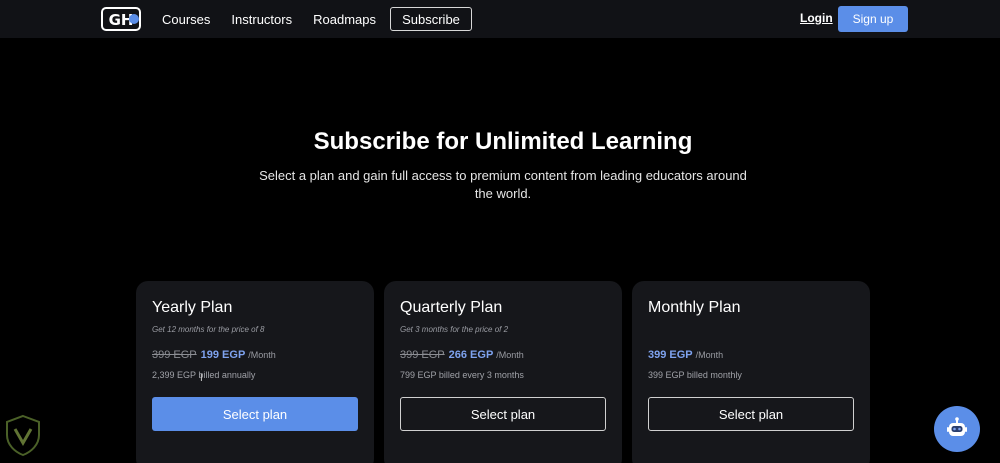 The height and width of the screenshot is (463, 1000). What do you see at coordinates (751, 414) in the screenshot?
I see `select-plan-monthly-button: Select plan` at bounding box center [751, 414].